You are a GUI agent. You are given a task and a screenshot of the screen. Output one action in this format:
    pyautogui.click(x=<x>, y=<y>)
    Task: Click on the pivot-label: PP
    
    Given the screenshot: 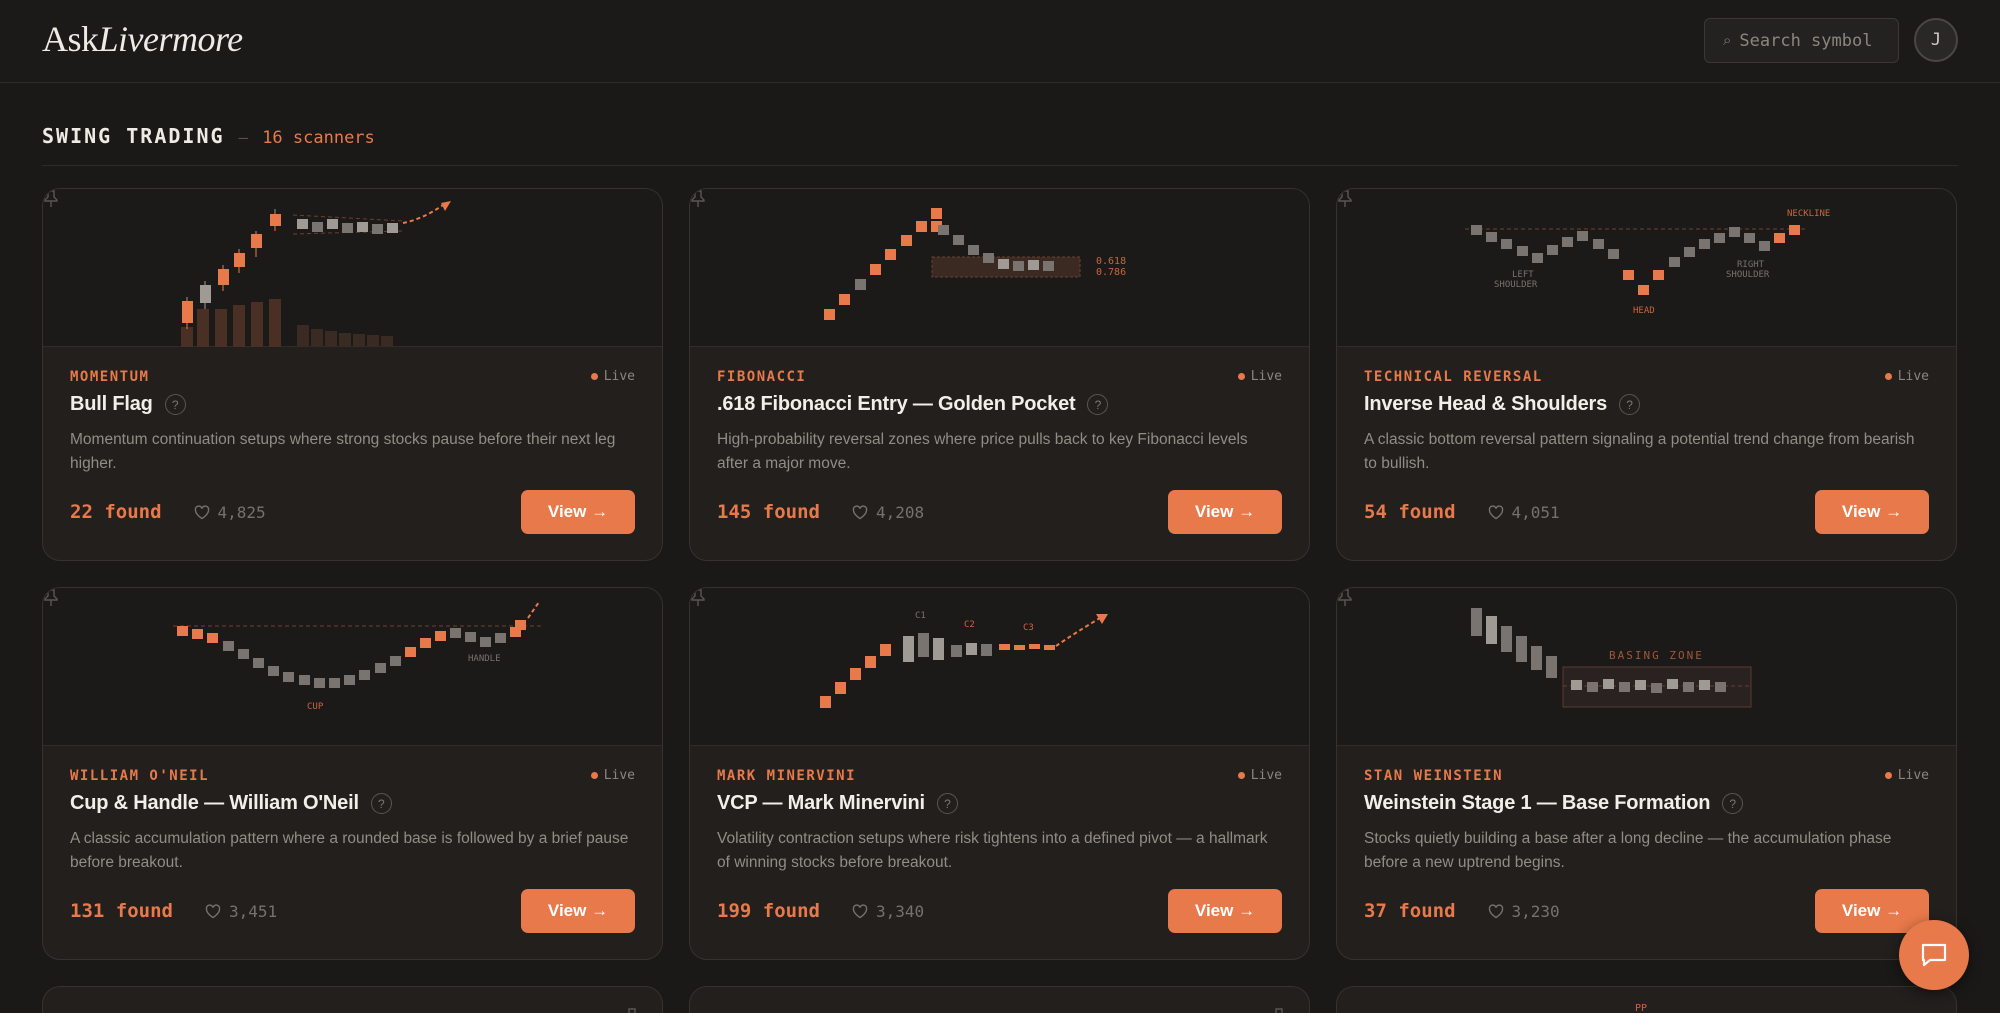 What is the action you would take?
    pyautogui.click(x=1641, y=1008)
    